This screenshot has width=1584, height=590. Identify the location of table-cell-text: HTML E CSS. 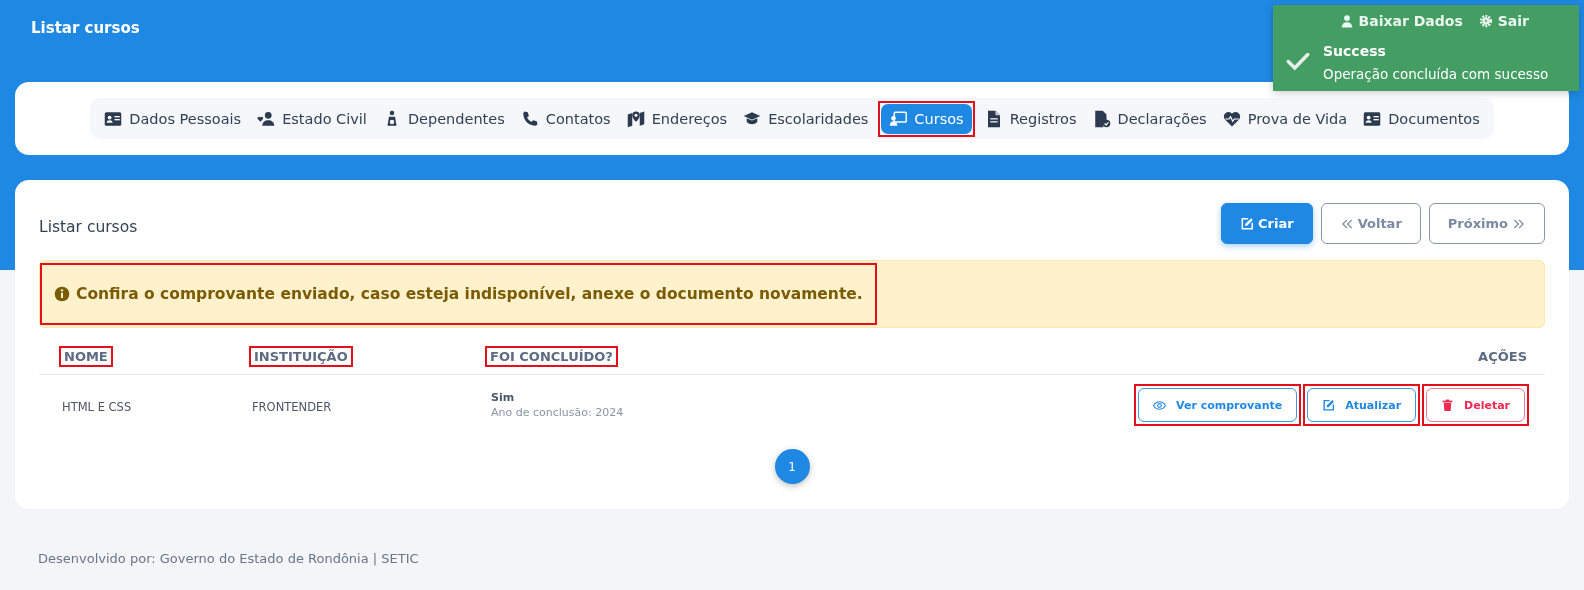
(96, 406).